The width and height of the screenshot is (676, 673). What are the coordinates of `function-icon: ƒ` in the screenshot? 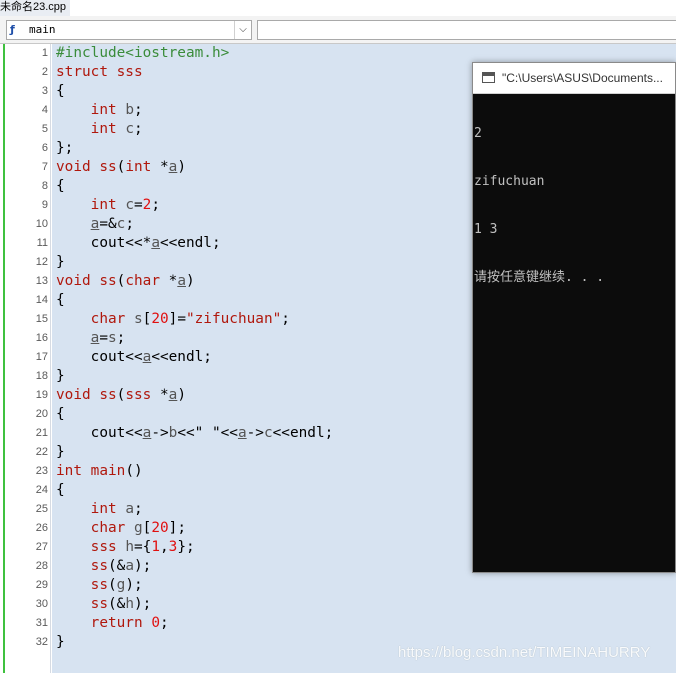 It's located at (12, 29).